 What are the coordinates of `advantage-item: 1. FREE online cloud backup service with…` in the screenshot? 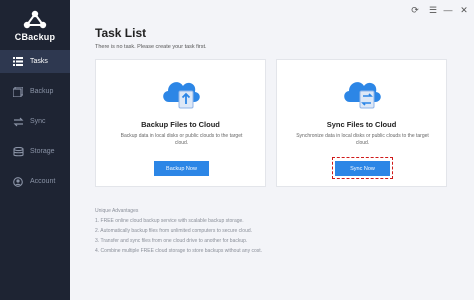 It's located at (169, 221).